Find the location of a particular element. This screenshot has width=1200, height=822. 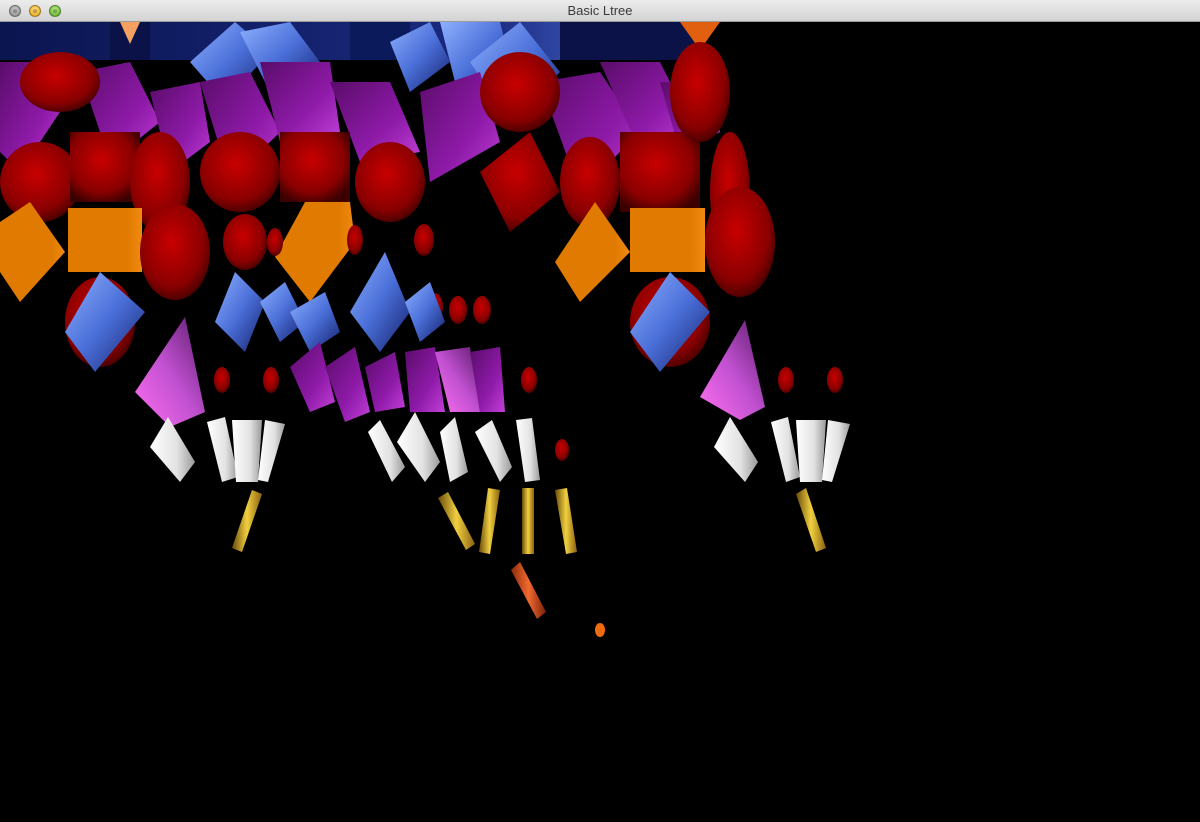

gold-rods is located at coordinates (529, 553).